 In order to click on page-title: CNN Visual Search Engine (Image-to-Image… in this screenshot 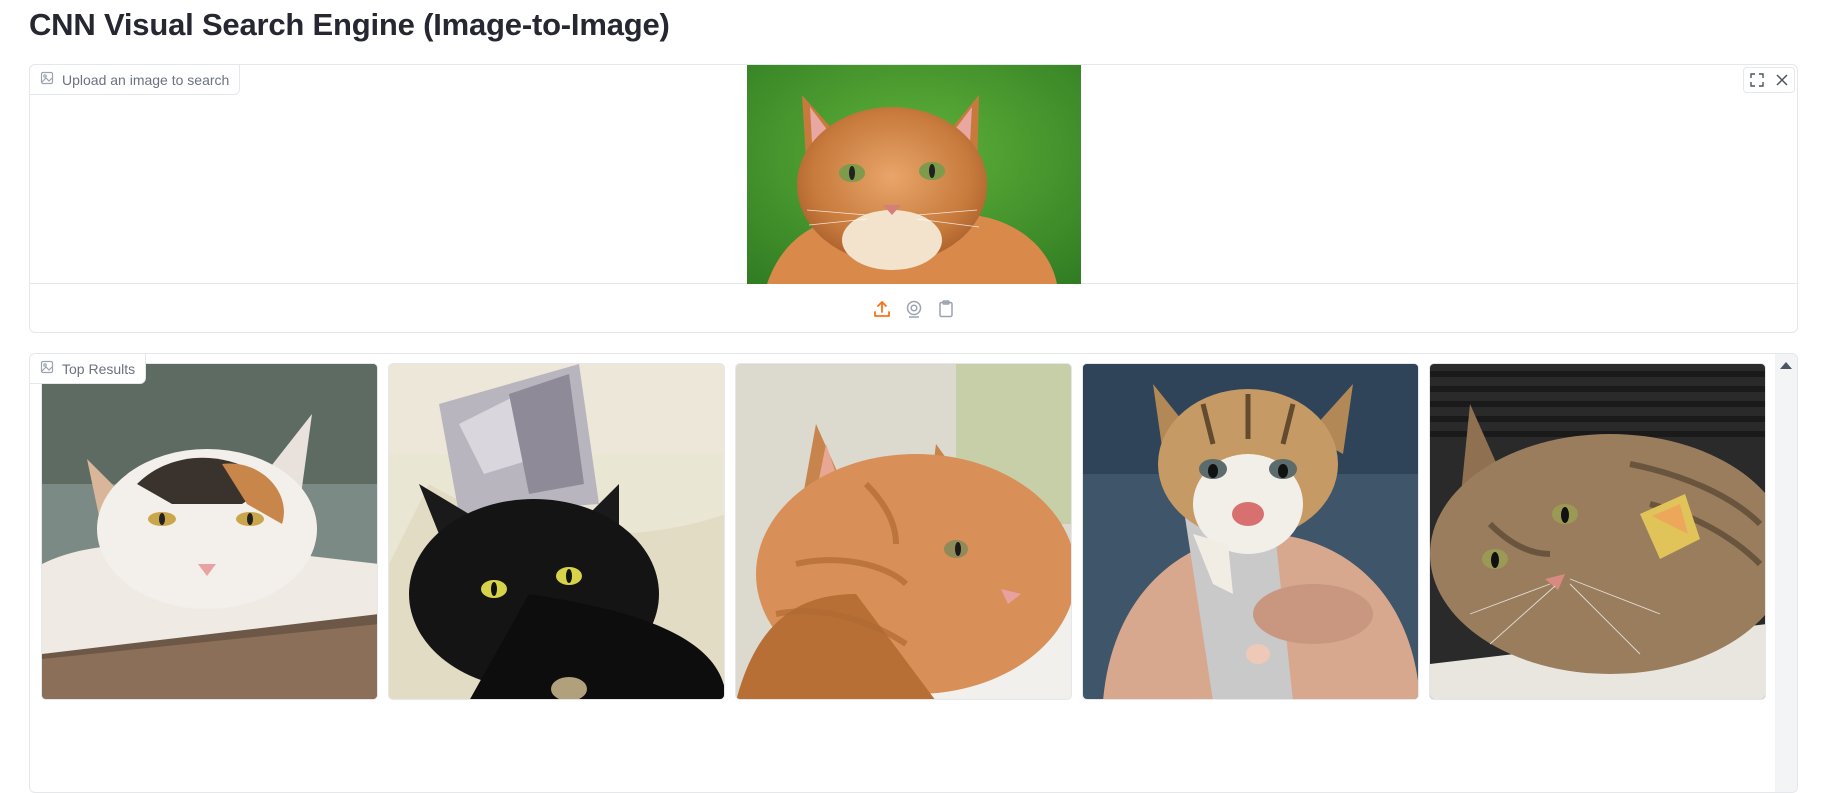, I will do `click(349, 24)`.